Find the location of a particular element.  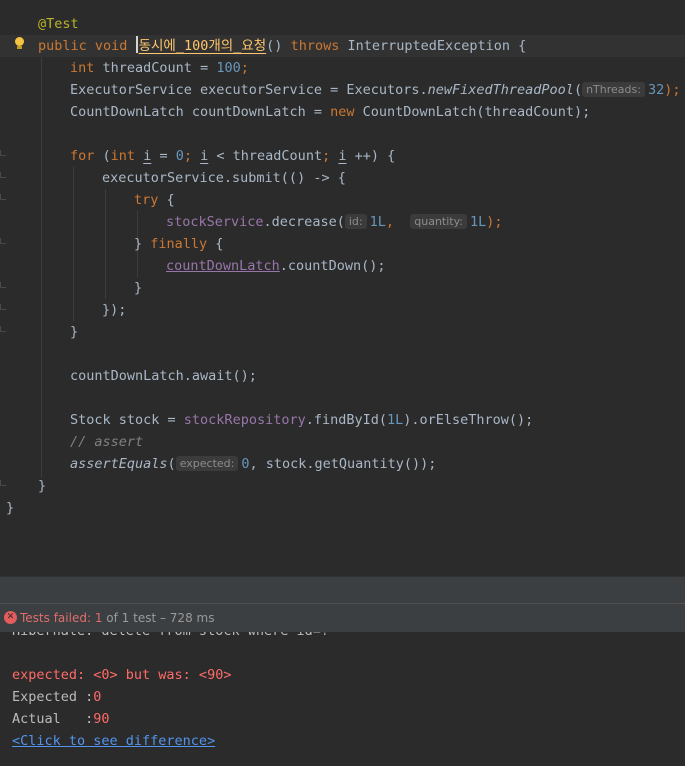

lightbulb-icon is located at coordinates (19, 43).